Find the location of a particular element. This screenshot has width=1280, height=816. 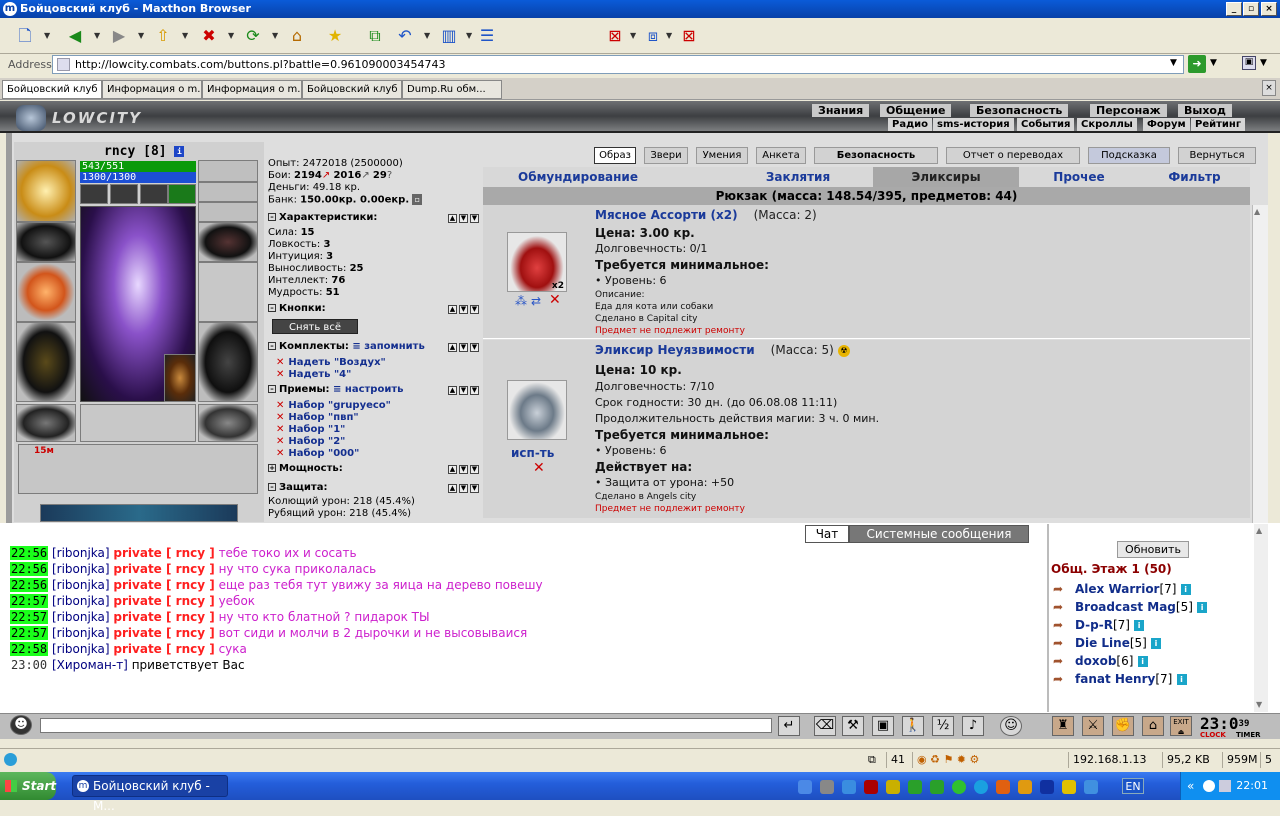

security-button: Безопасность is located at coordinates (876, 155).